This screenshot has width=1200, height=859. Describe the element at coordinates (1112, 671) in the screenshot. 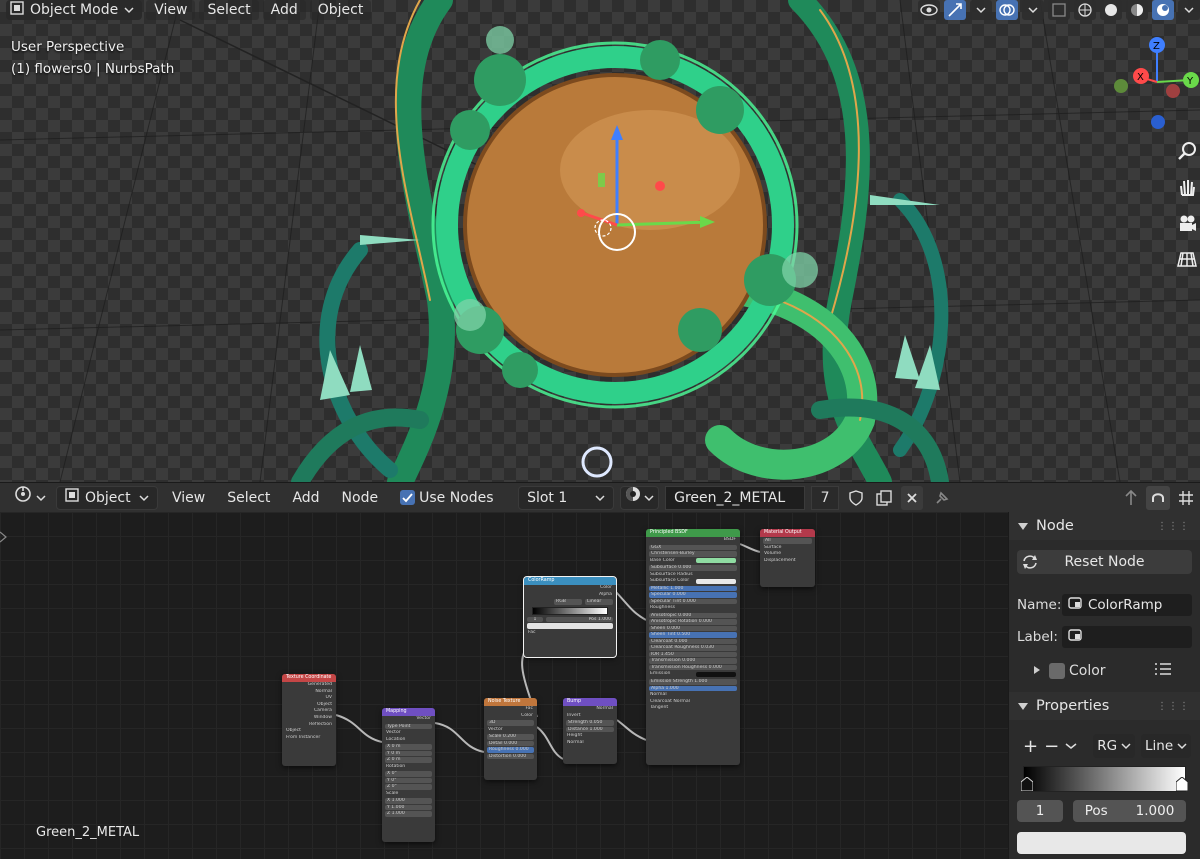

I see `node-color-subpanel: Color` at that location.